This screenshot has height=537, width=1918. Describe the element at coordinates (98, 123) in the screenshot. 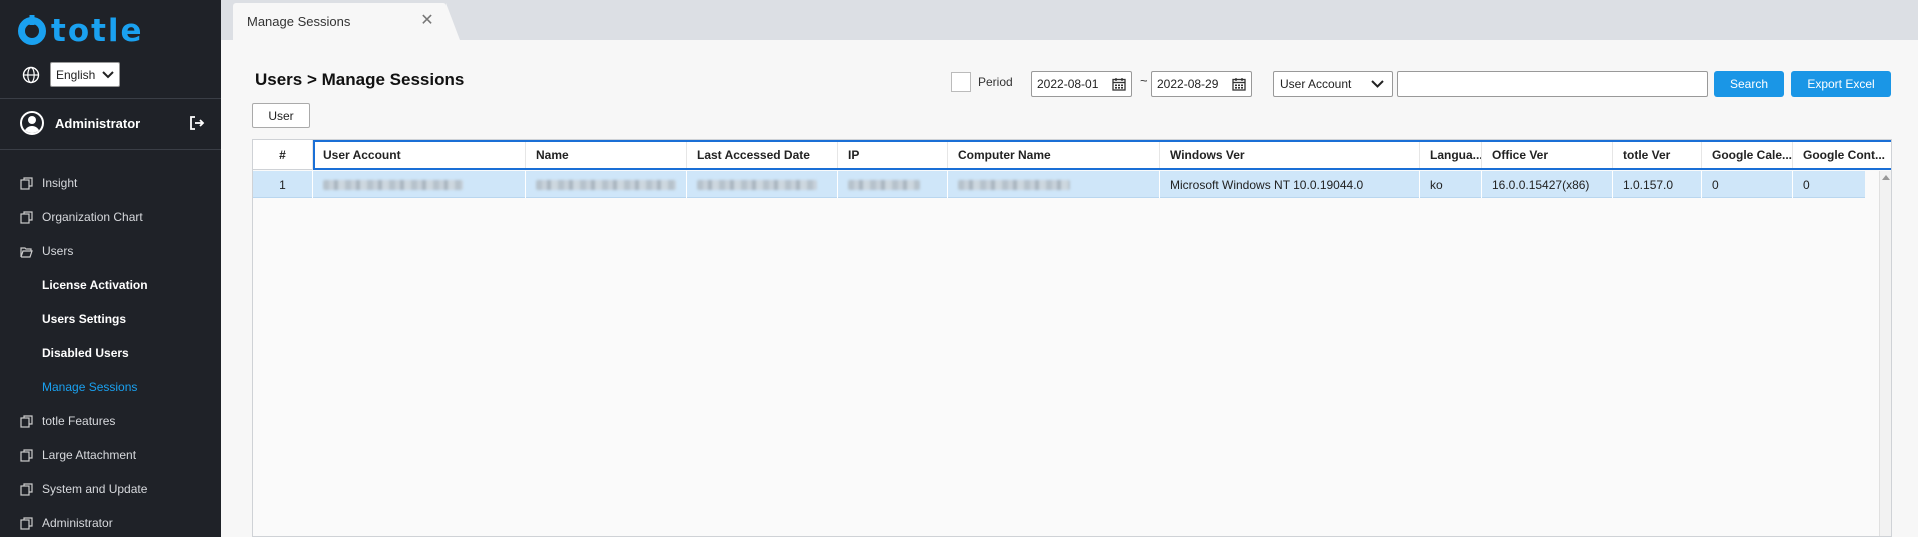

I see `admin-name: Administrator` at that location.